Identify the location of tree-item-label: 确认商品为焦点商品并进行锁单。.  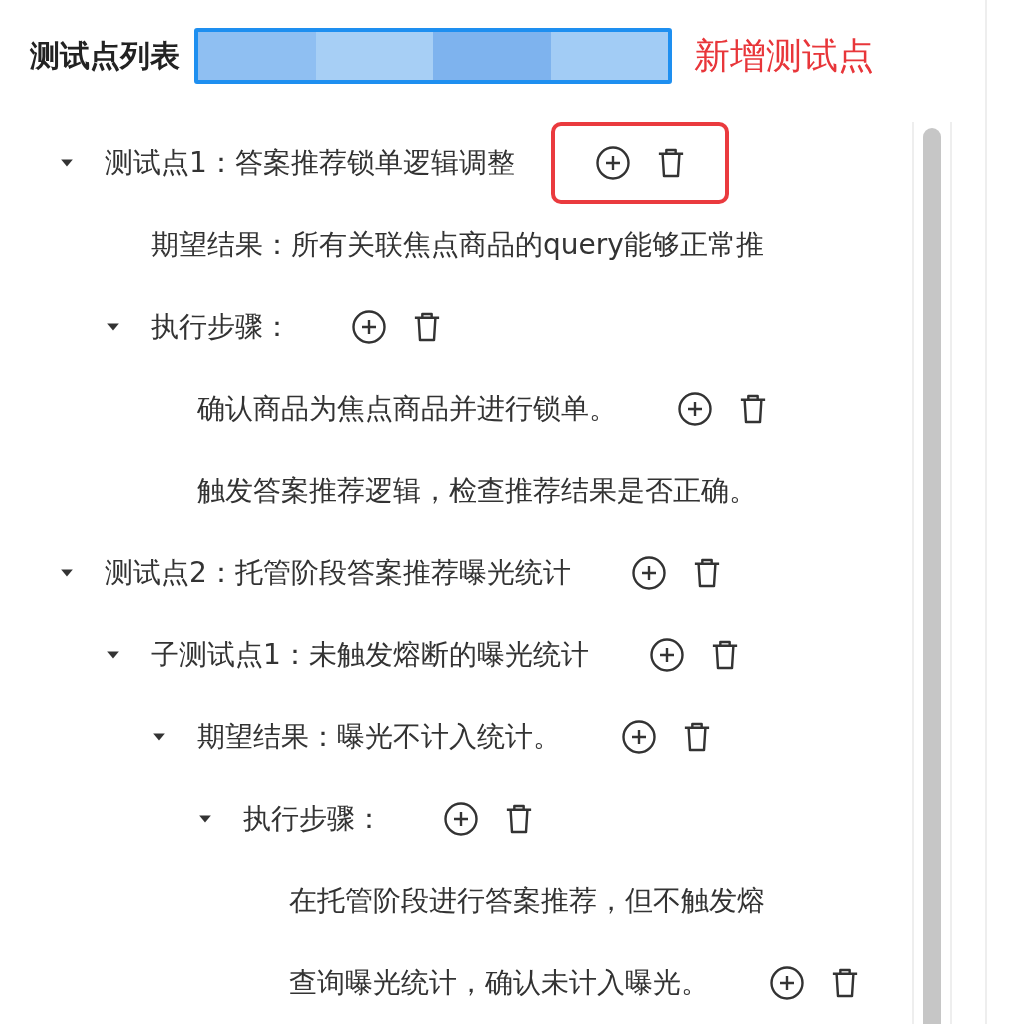
(407, 409).